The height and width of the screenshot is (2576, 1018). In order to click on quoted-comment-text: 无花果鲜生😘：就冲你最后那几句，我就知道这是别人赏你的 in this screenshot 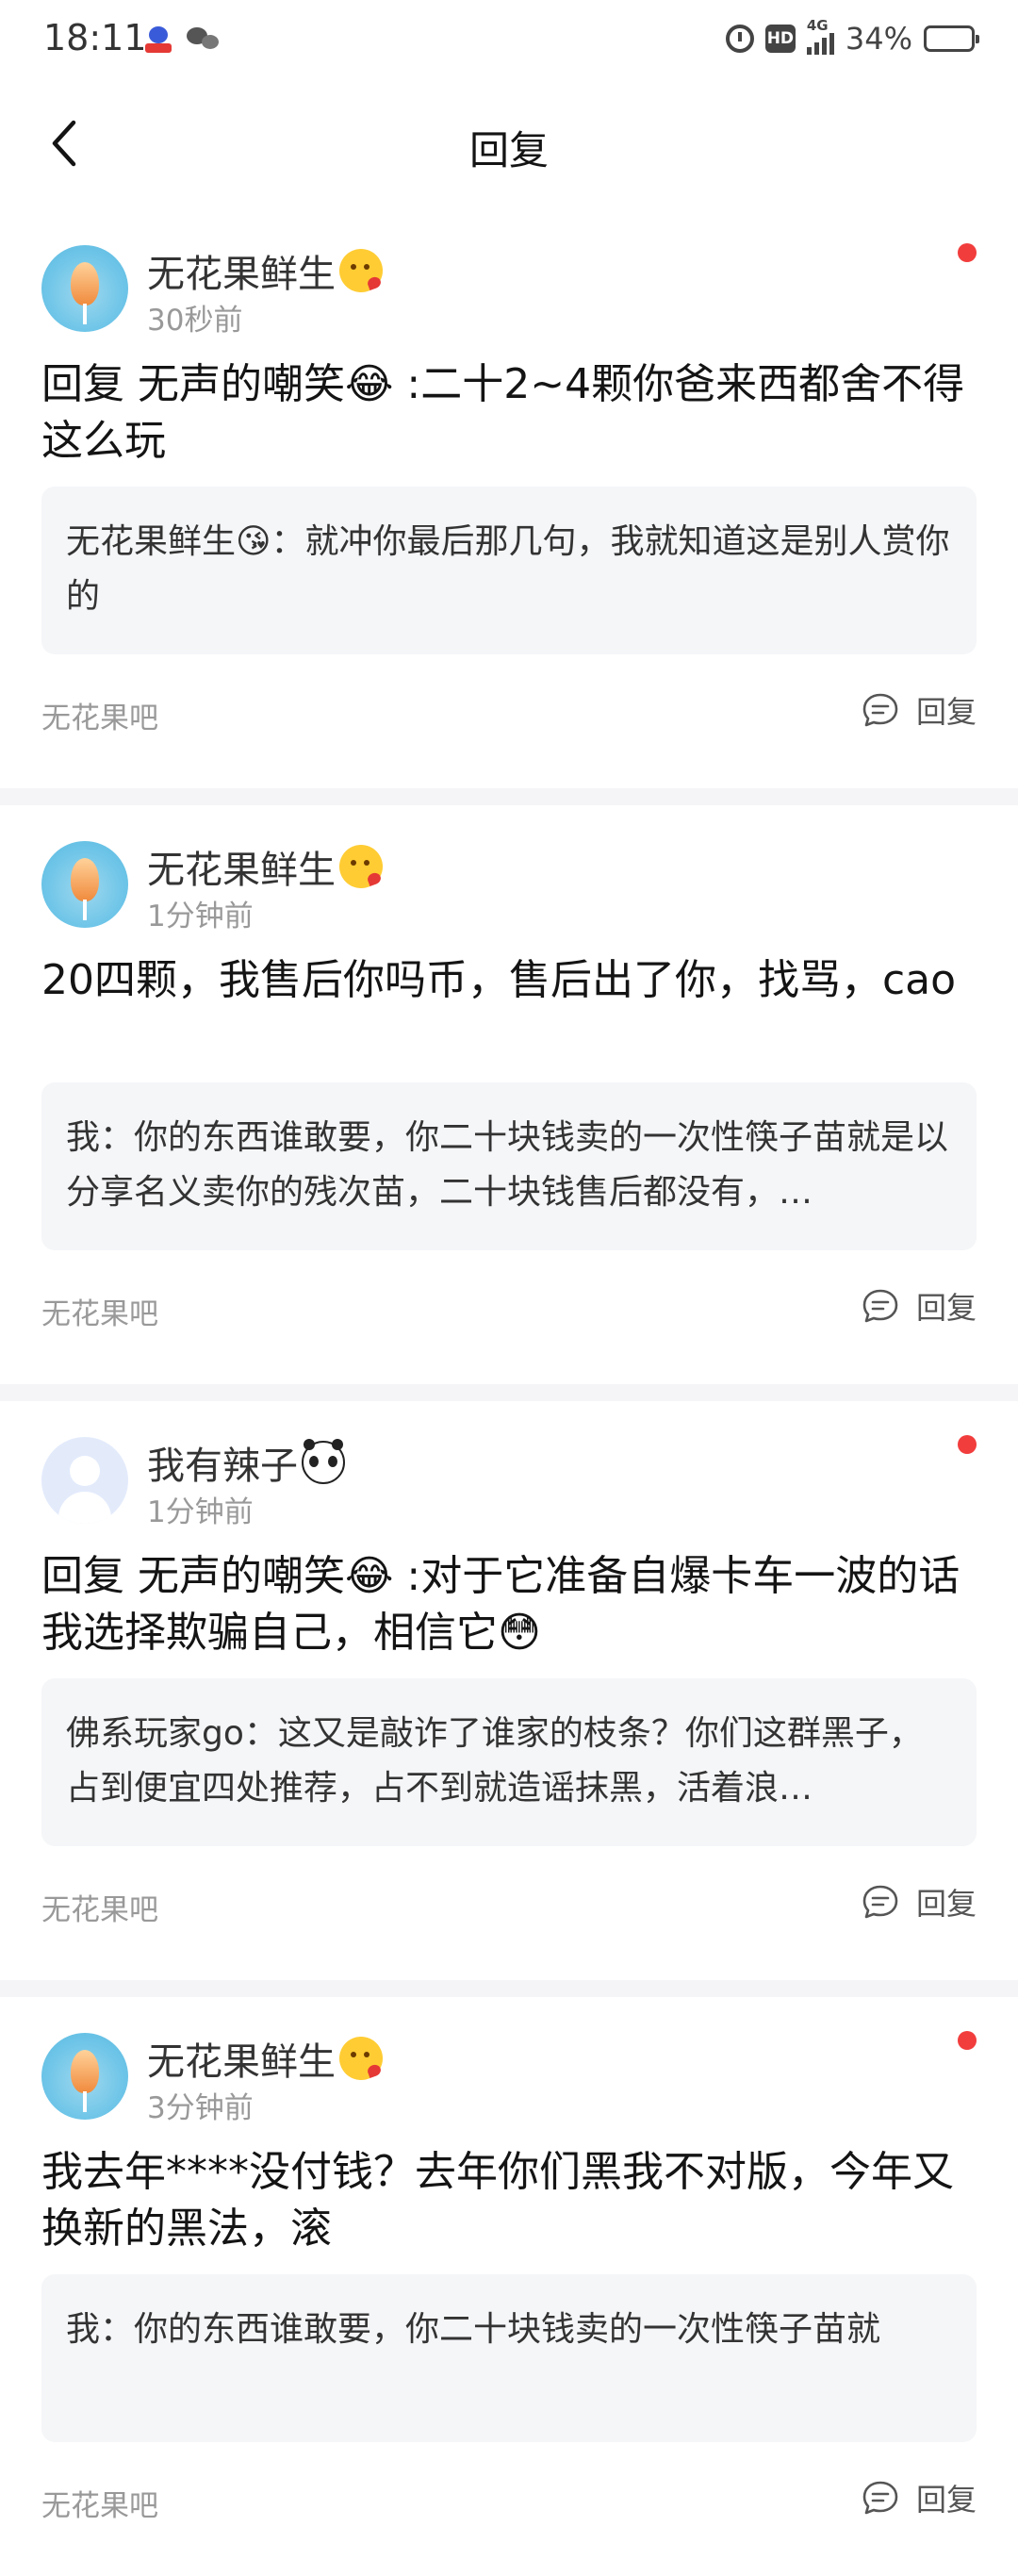, I will do `click(508, 569)`.